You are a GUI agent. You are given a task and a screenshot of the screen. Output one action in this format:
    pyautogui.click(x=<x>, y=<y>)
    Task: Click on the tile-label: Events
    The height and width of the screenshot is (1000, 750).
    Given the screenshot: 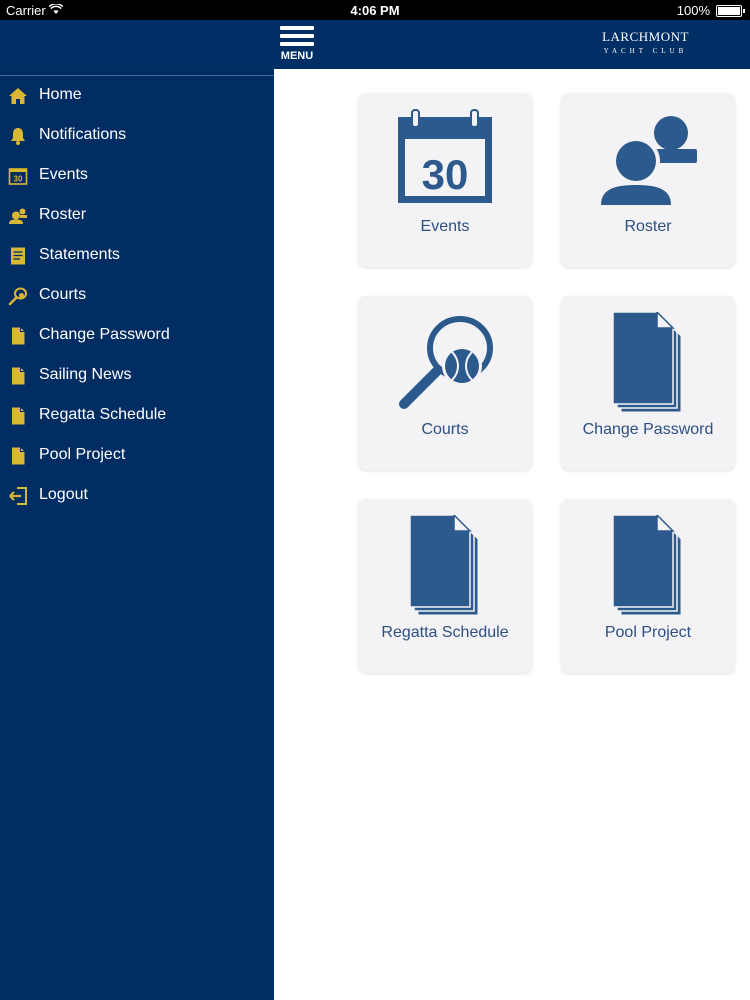 What is the action you would take?
    pyautogui.click(x=445, y=226)
    